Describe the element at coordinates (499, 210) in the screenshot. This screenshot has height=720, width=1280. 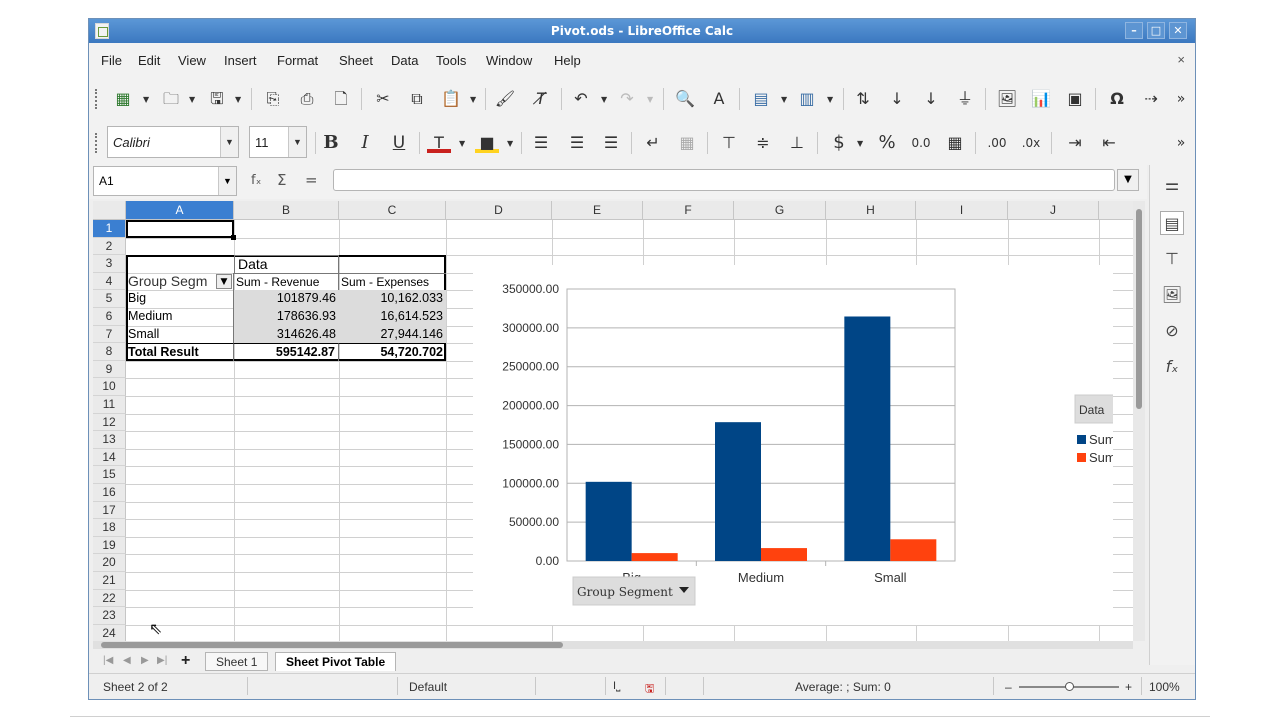
I see `column-header-d: D` at that location.